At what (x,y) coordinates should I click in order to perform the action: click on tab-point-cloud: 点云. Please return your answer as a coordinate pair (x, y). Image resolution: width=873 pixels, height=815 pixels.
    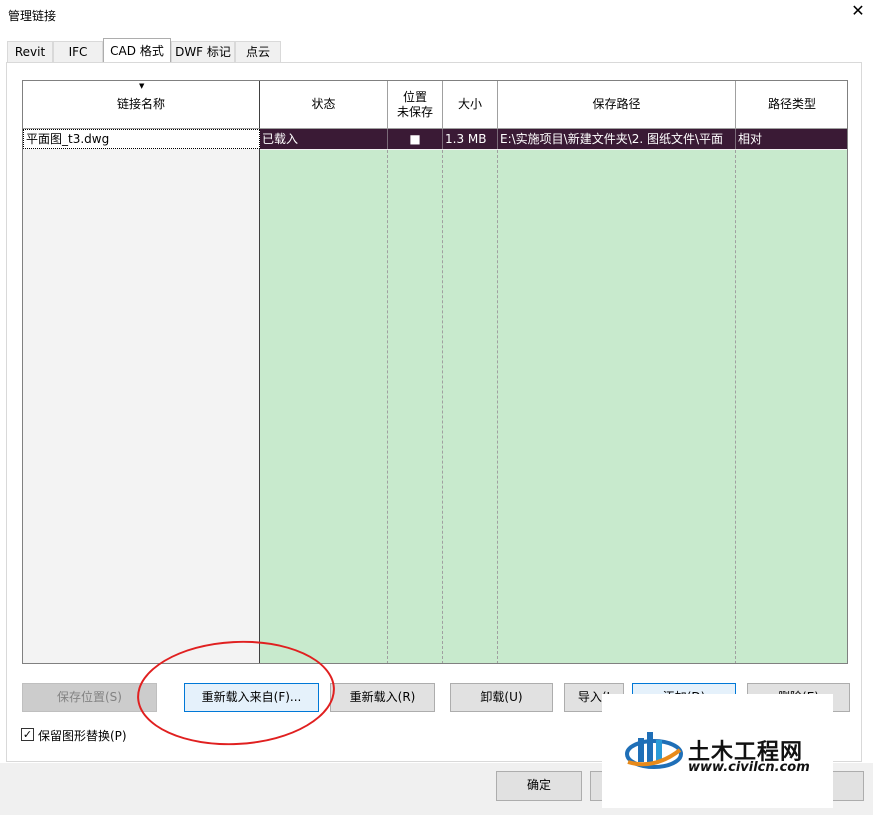
    Looking at the image, I should click on (258, 51).